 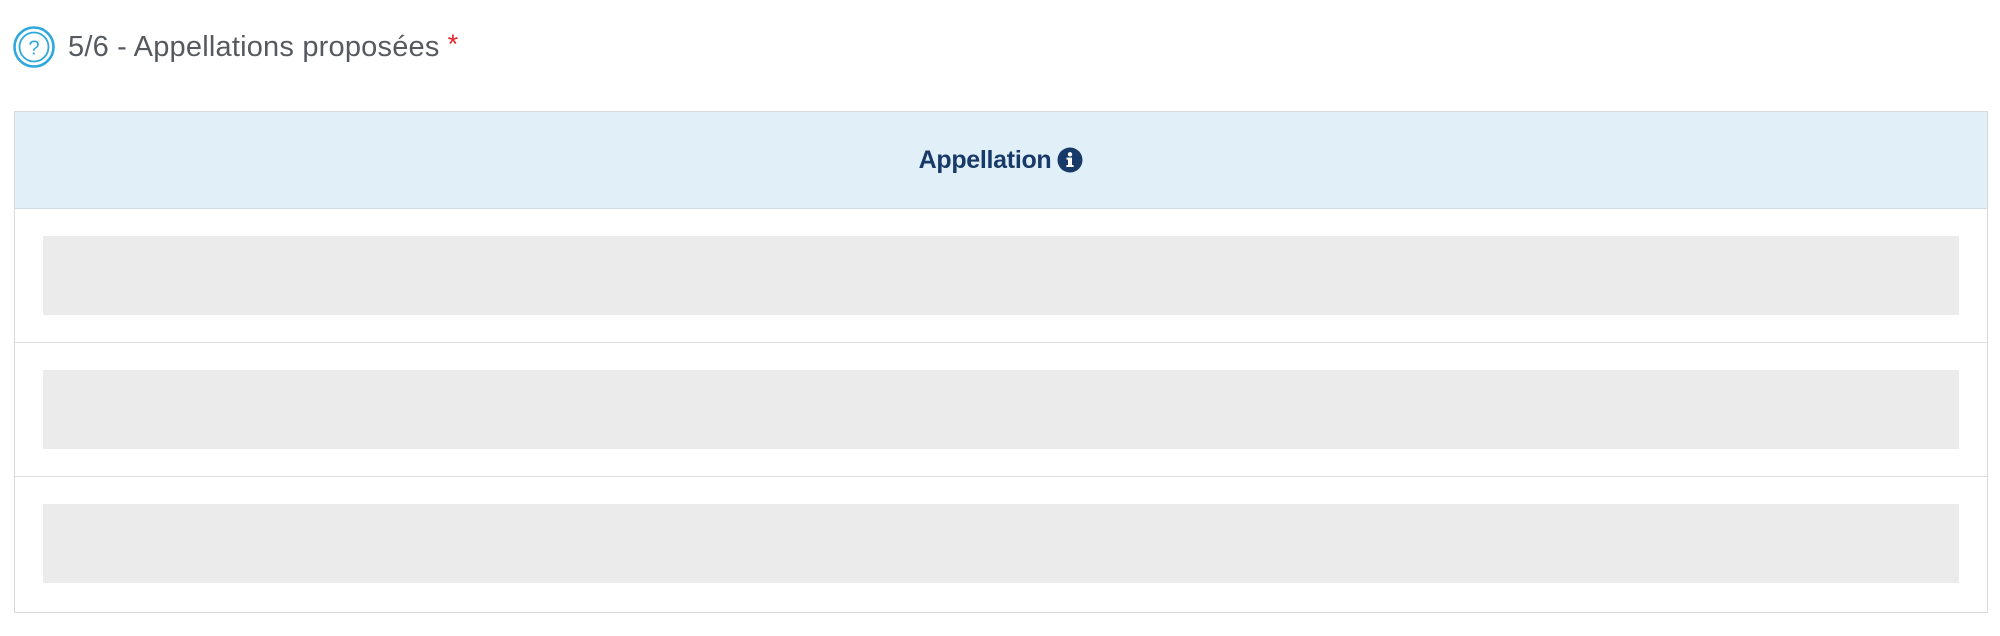 I want to click on column-header-label: Appellation, so click(x=985, y=159).